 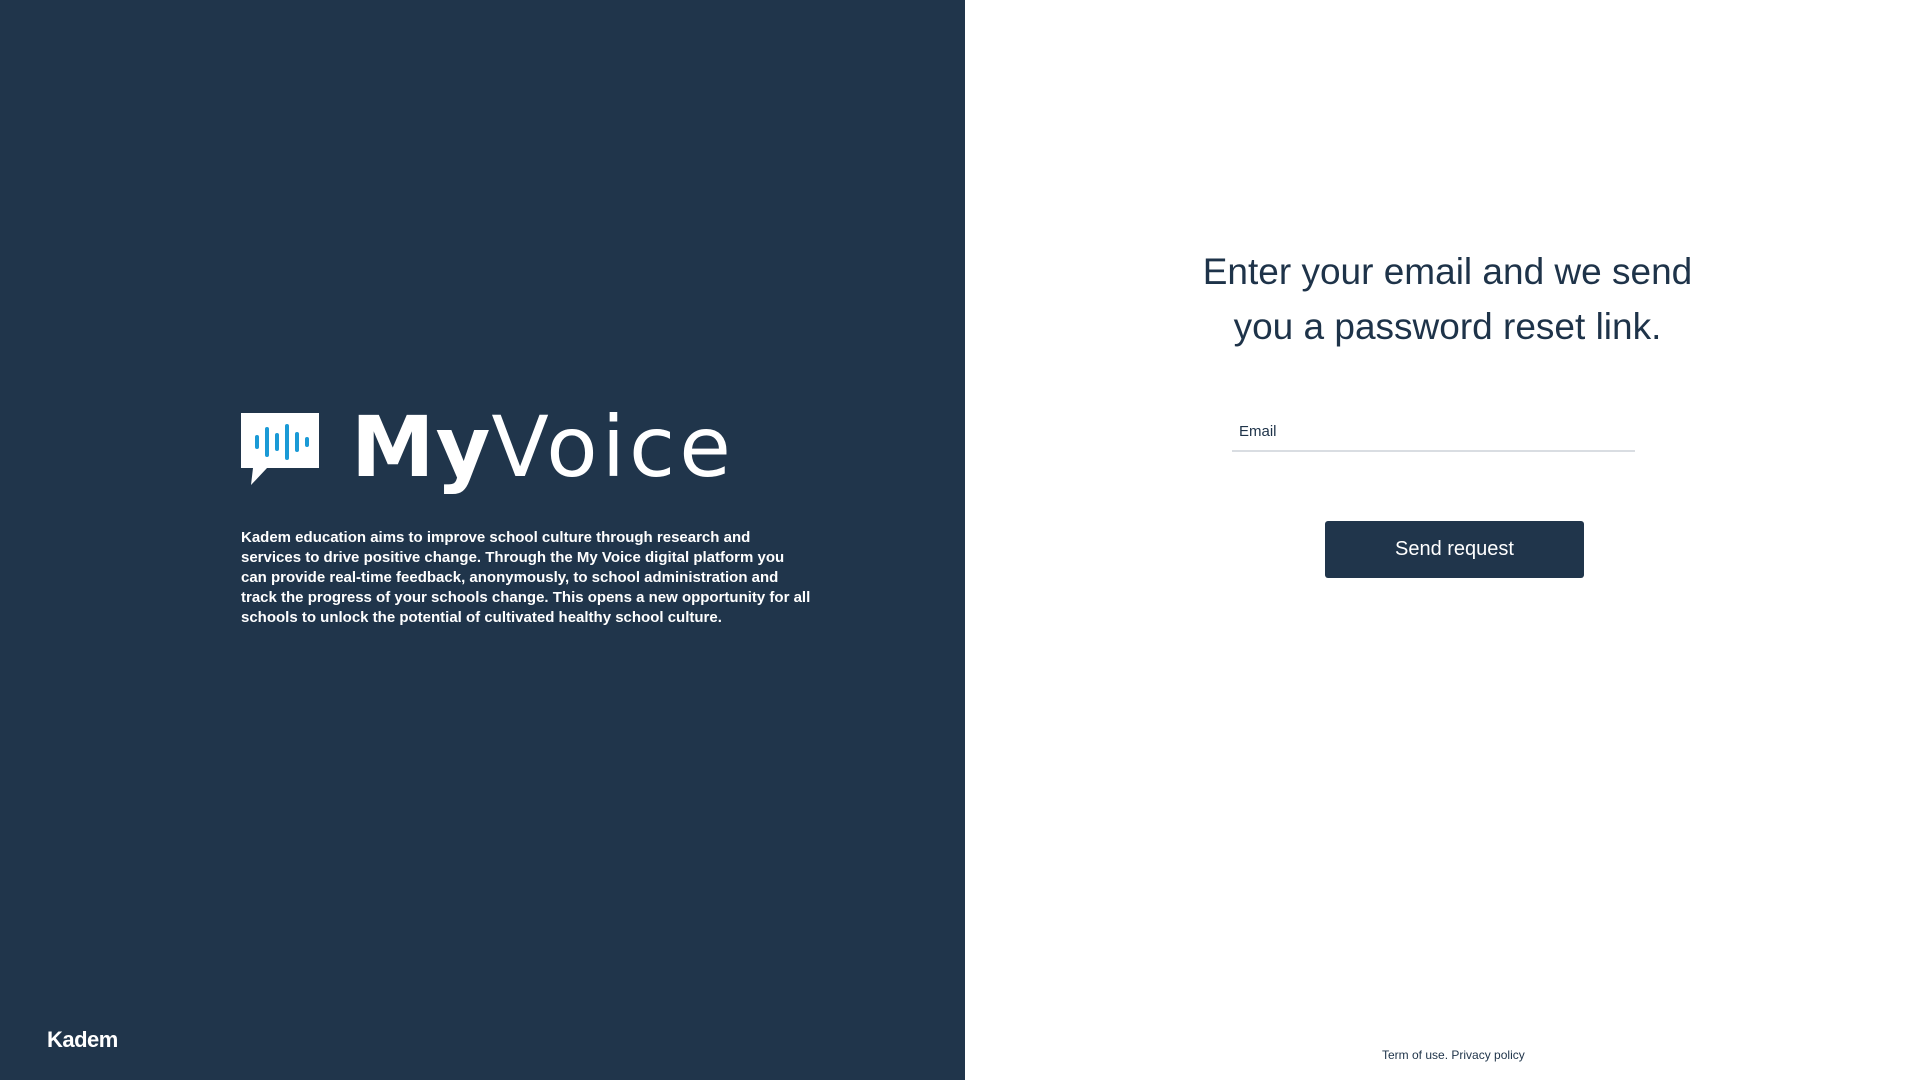 I want to click on email-field, so click(x=1433, y=432).